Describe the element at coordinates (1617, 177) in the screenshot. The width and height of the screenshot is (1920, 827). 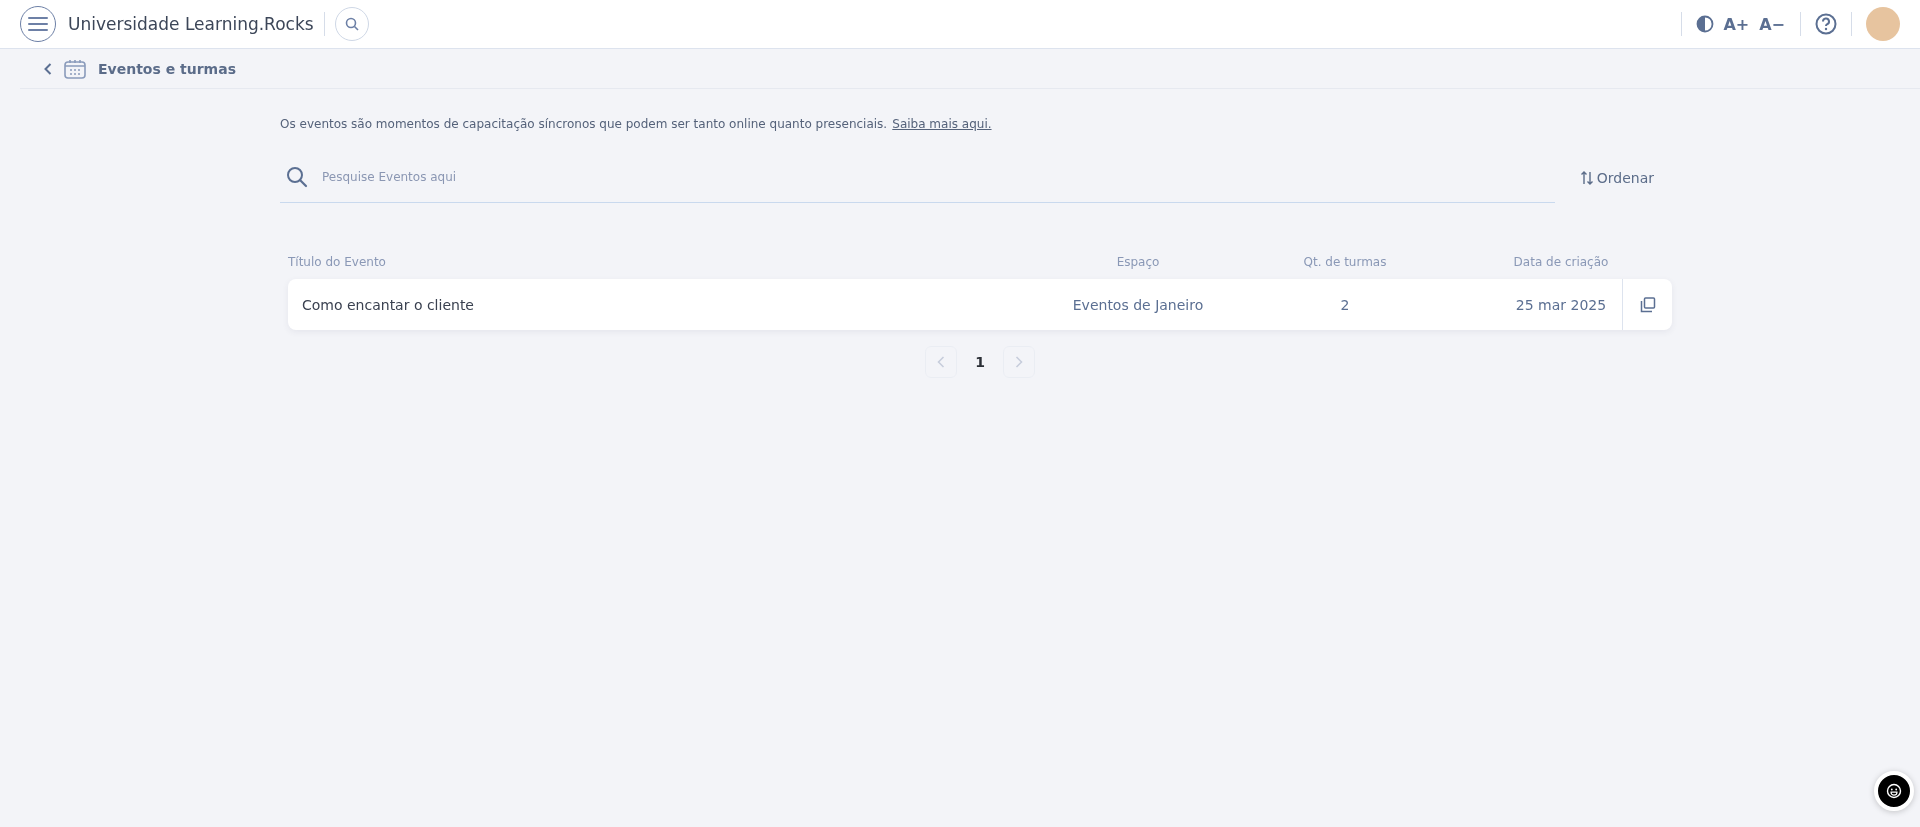
I see `sort-button: Ordenar` at that location.